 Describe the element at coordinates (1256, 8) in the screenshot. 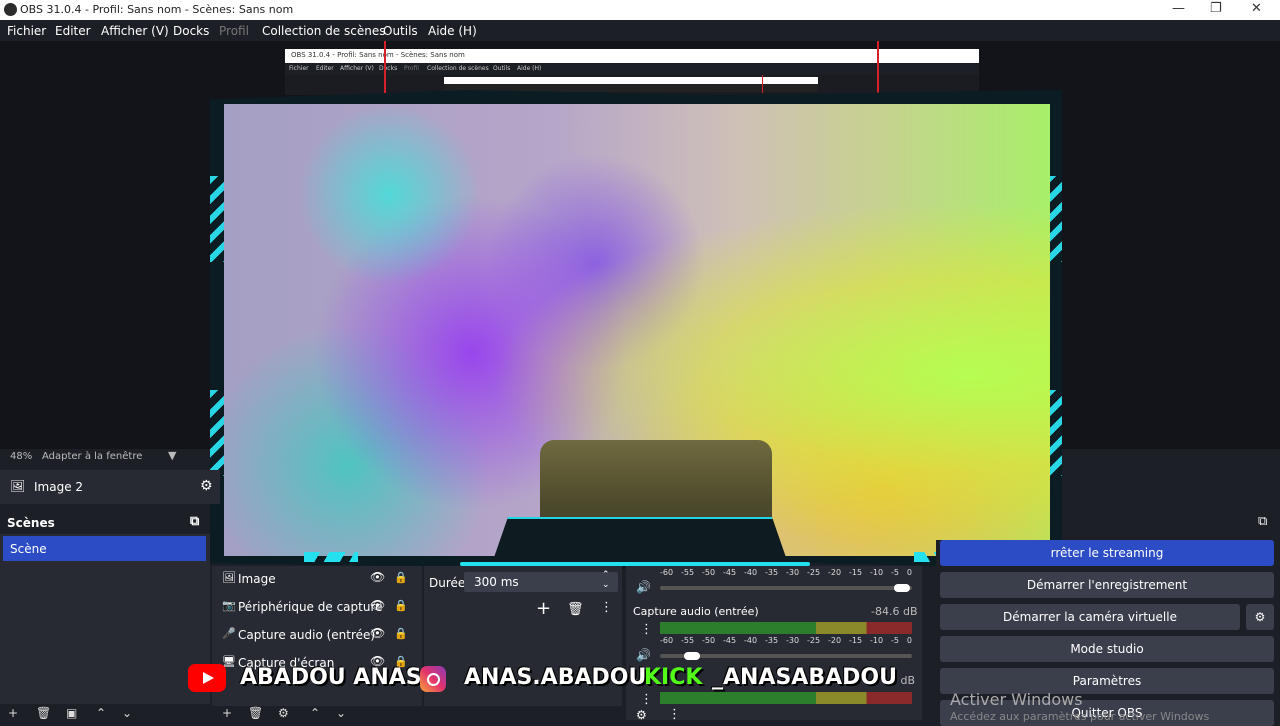

I see `close-button: ✕` at that location.